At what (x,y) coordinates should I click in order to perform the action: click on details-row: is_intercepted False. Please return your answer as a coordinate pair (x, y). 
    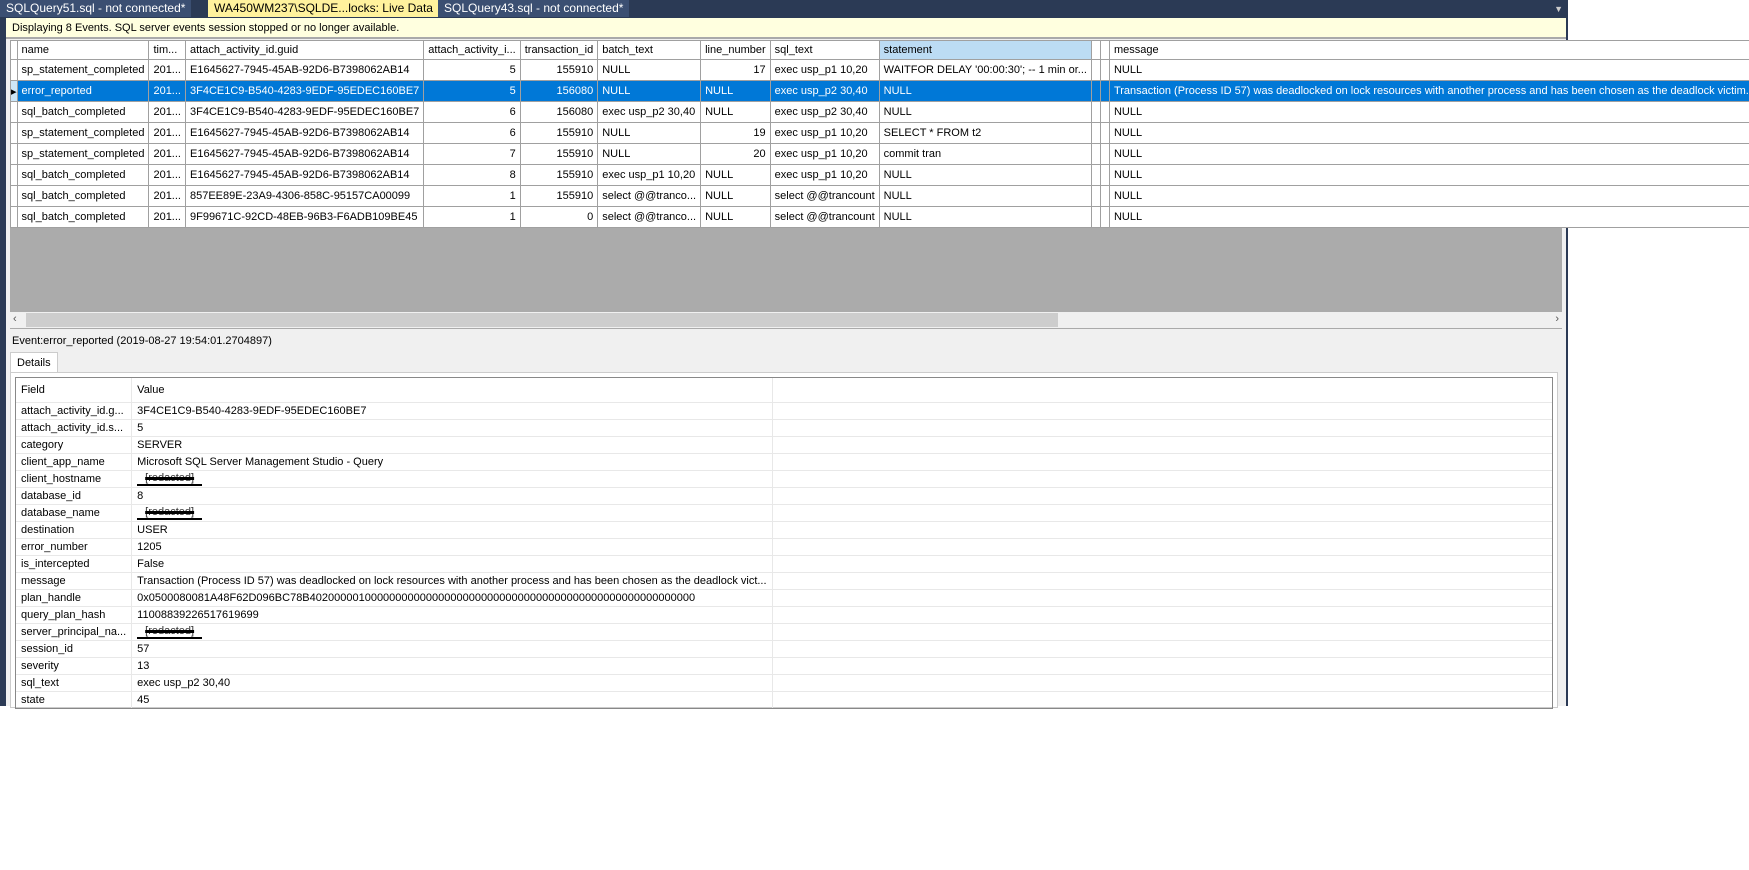
    Looking at the image, I should click on (784, 564).